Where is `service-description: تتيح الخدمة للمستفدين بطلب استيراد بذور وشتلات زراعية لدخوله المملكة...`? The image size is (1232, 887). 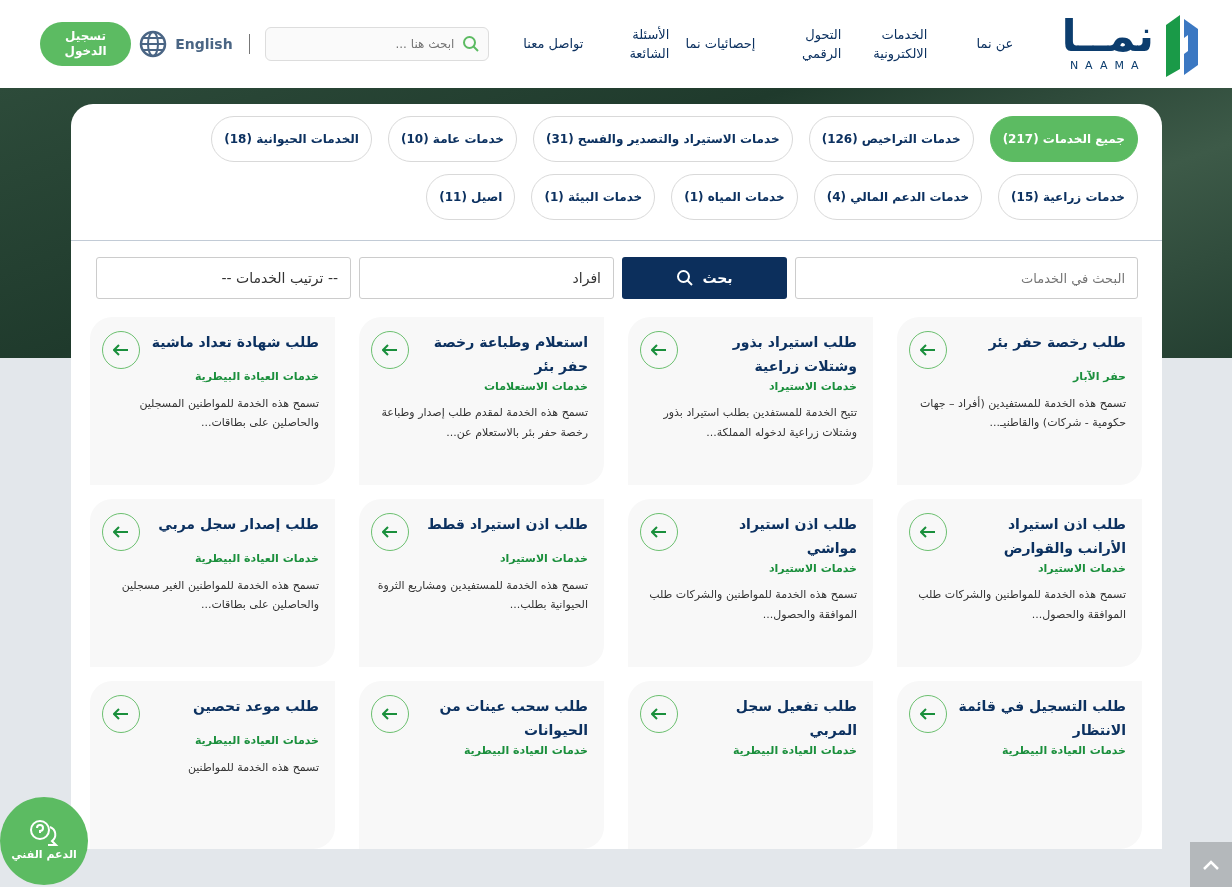 service-description: تتيح الخدمة للمستفدين بطلب استيراد بذور وشتلات زراعية لدخوله المملكة... is located at coordinates (759, 423).